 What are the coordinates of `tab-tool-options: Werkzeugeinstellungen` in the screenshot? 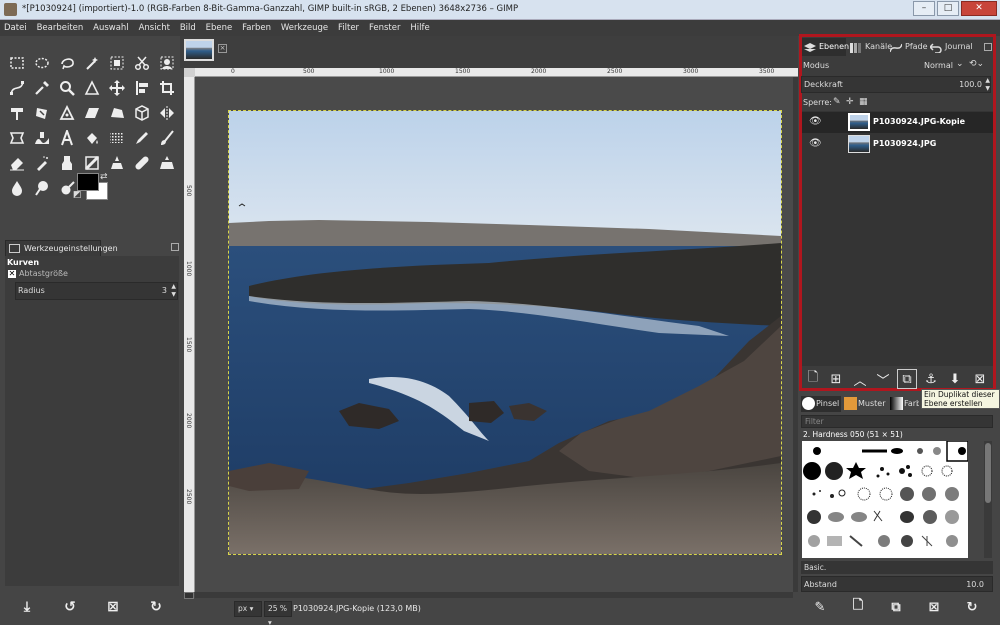 It's located at (61, 248).